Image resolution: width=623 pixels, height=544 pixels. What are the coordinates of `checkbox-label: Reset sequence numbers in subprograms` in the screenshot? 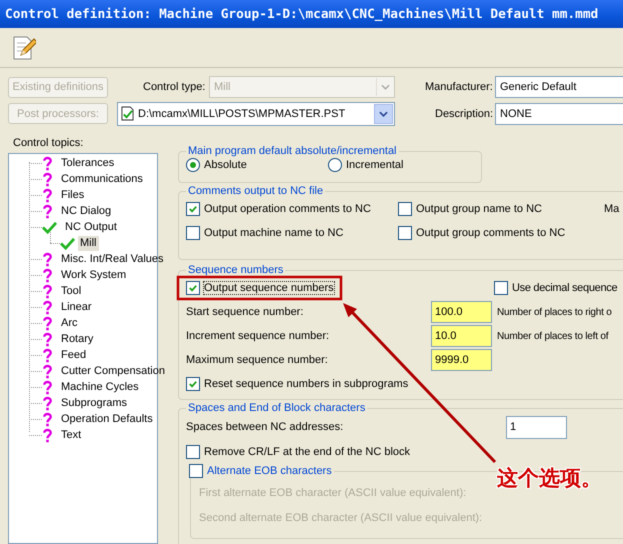 It's located at (306, 384).